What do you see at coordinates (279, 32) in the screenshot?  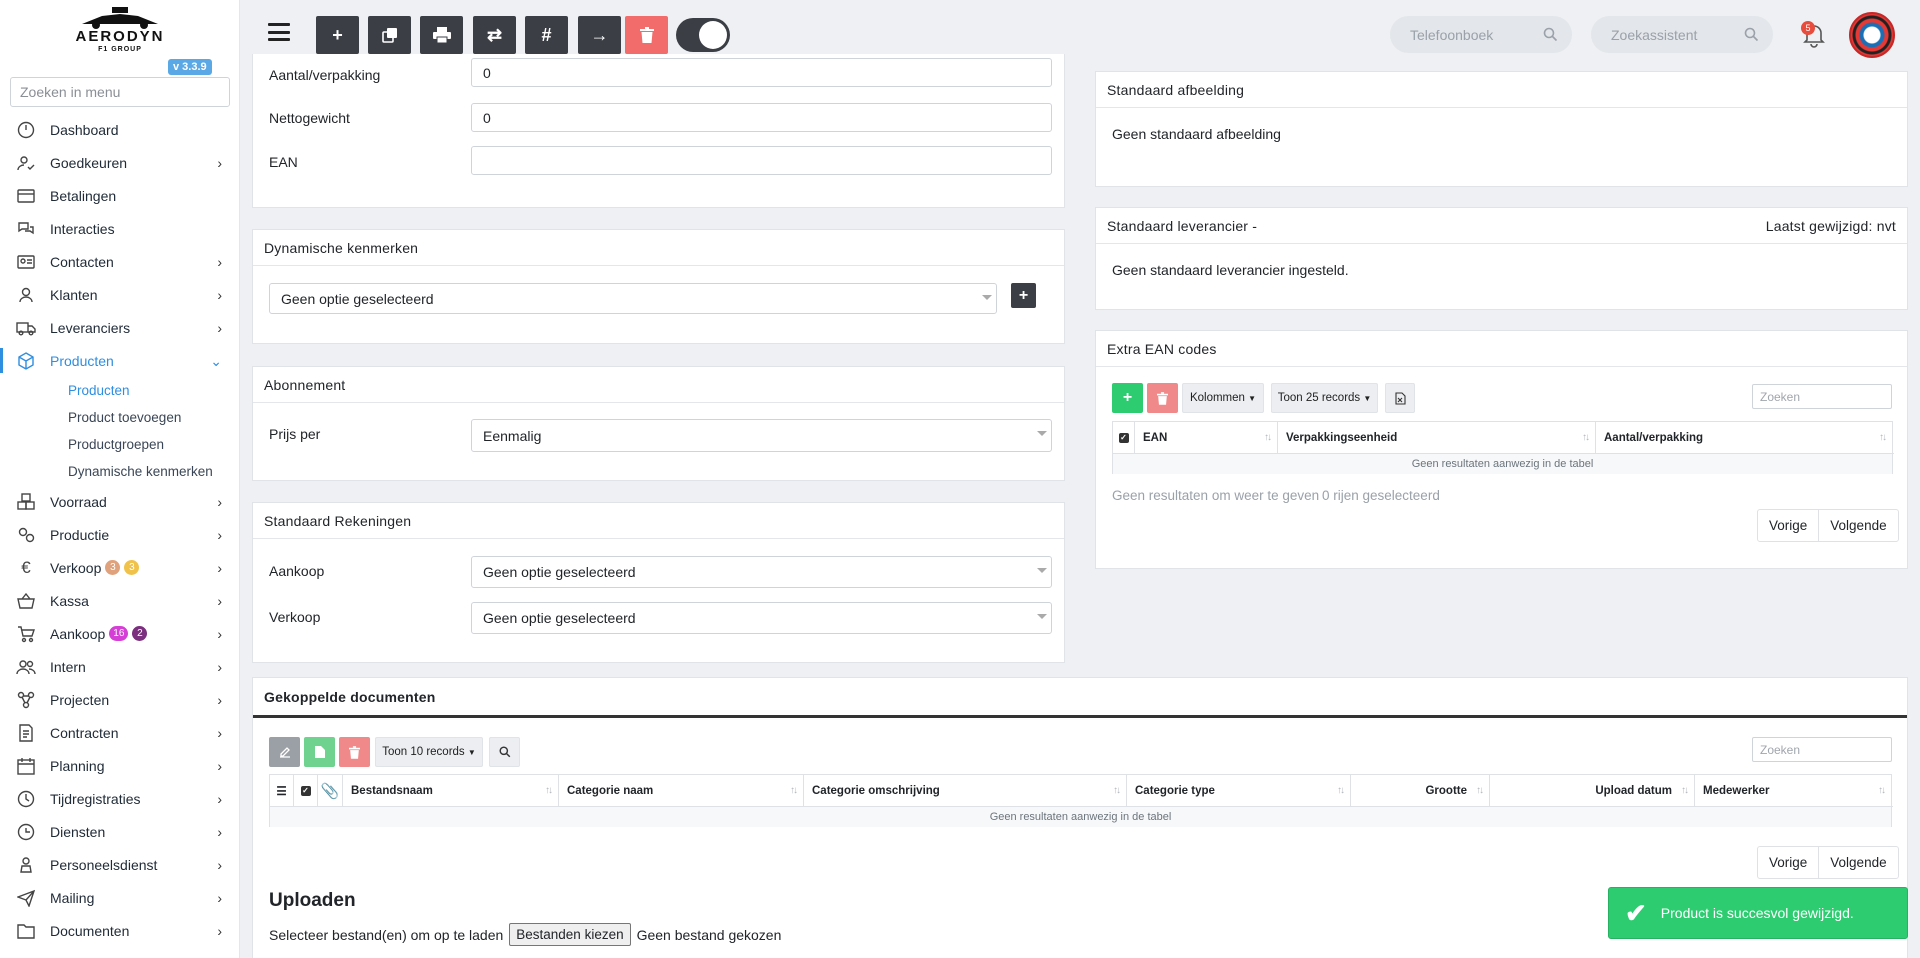 I see `hamburger-menu-icon` at bounding box center [279, 32].